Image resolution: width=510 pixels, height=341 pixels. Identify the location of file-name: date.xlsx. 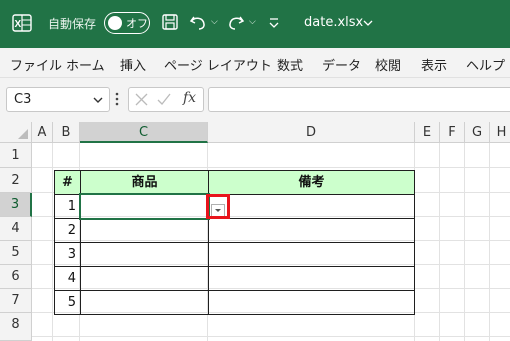
(333, 22).